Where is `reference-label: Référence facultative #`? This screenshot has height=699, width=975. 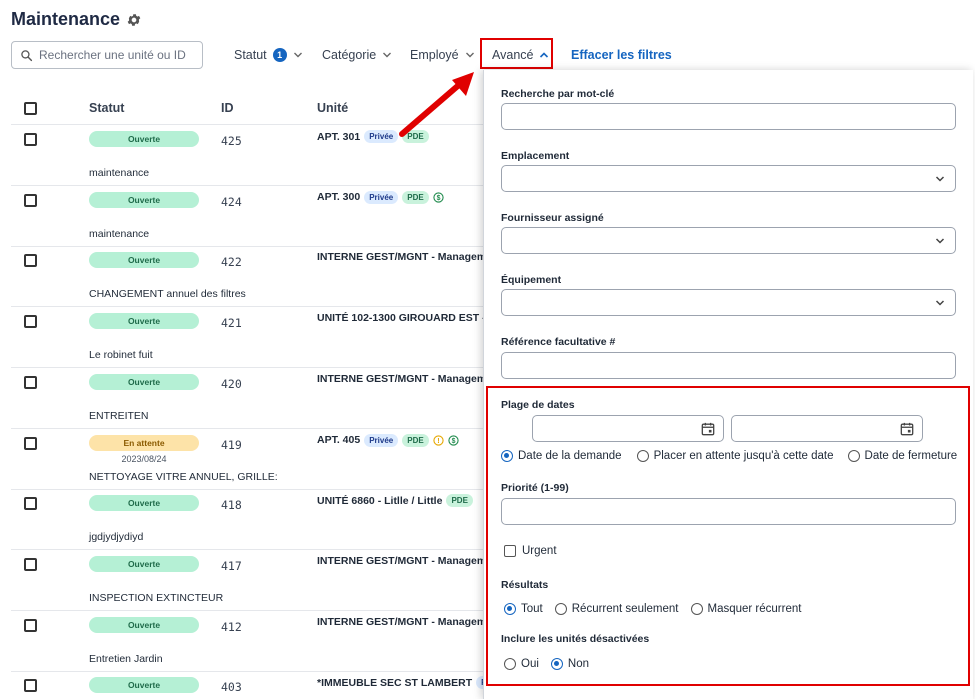 reference-label: Référence facultative # is located at coordinates (558, 342).